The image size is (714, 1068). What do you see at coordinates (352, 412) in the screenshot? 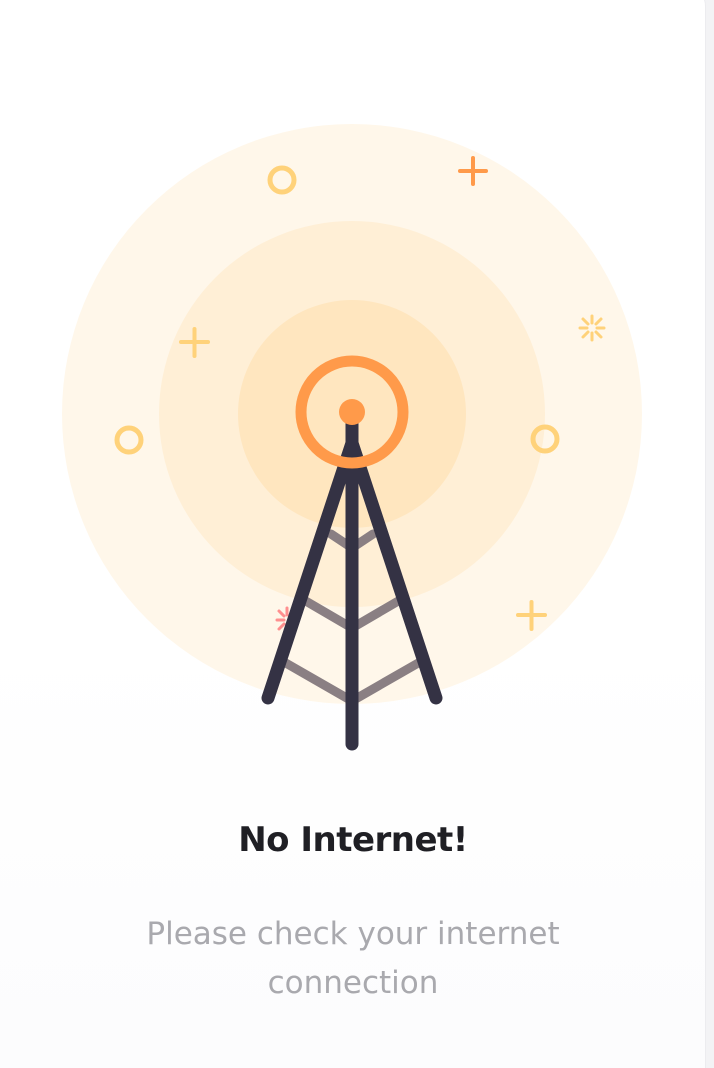
I see `signal-dot` at bounding box center [352, 412].